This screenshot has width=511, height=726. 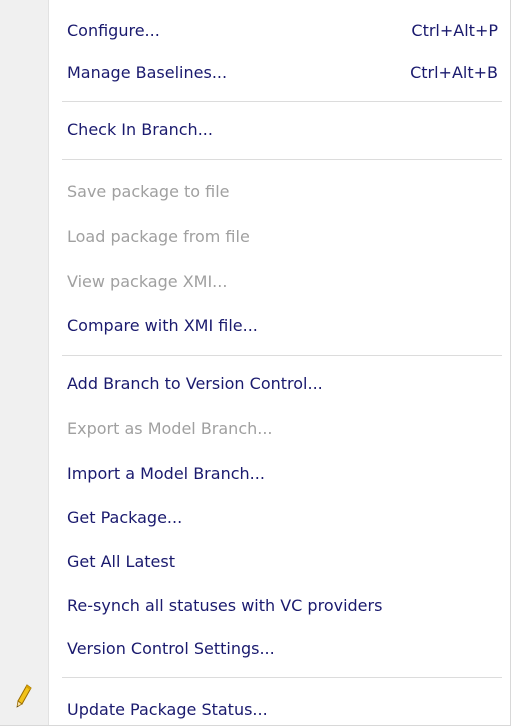 I want to click on menu-item-configure: Configure... Ctrl+Alt+P, so click(x=282, y=31).